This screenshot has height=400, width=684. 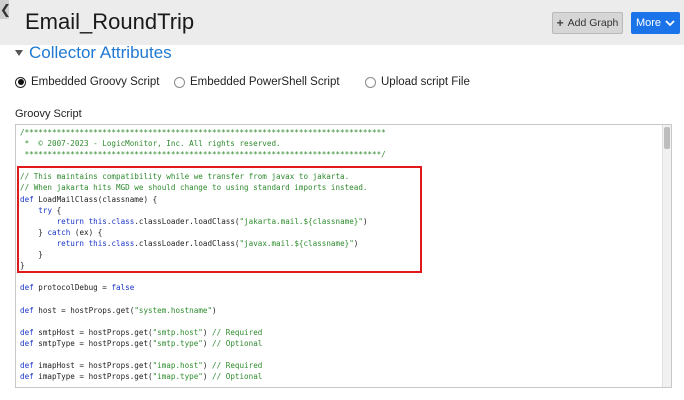 What do you see at coordinates (95, 199) in the screenshot?
I see `code-token: LoadMailClass(classname) {` at bounding box center [95, 199].